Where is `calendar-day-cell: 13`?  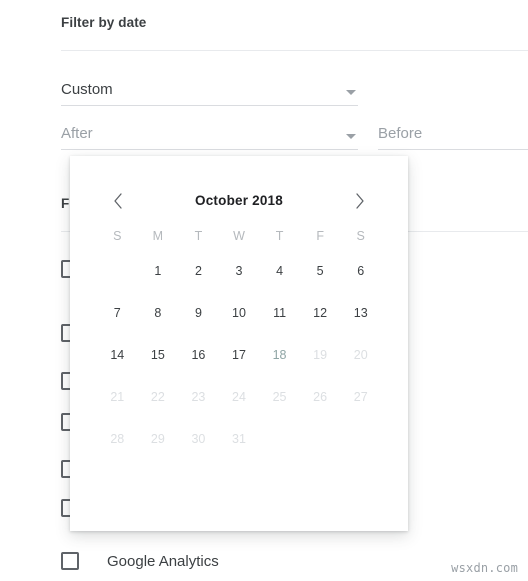 calendar-day-cell: 13 is located at coordinates (360, 313).